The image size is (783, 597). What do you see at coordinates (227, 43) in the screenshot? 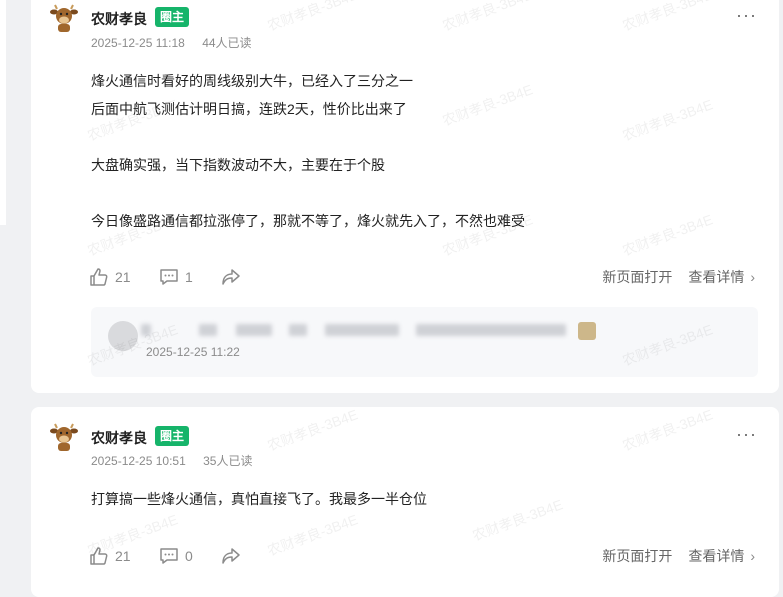
I see `read-count: 44人已读` at bounding box center [227, 43].